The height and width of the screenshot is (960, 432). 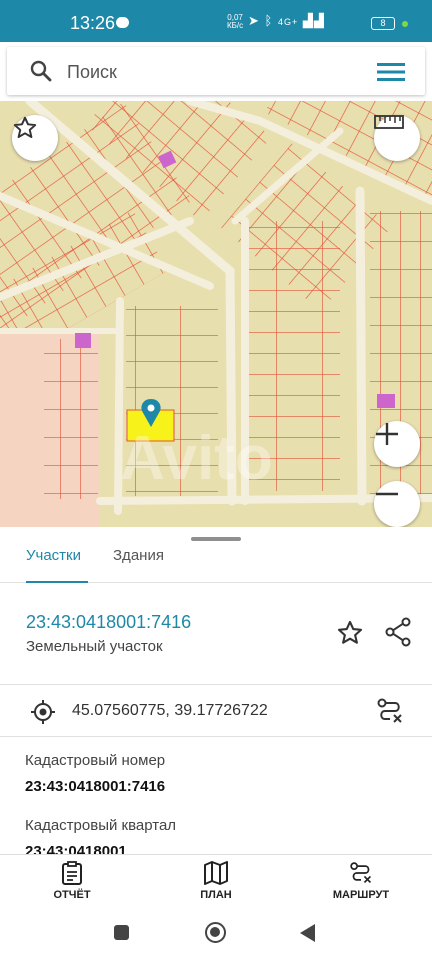 I want to click on cadastral-number-value: 23:43:0418001:7416, so click(x=95, y=786).